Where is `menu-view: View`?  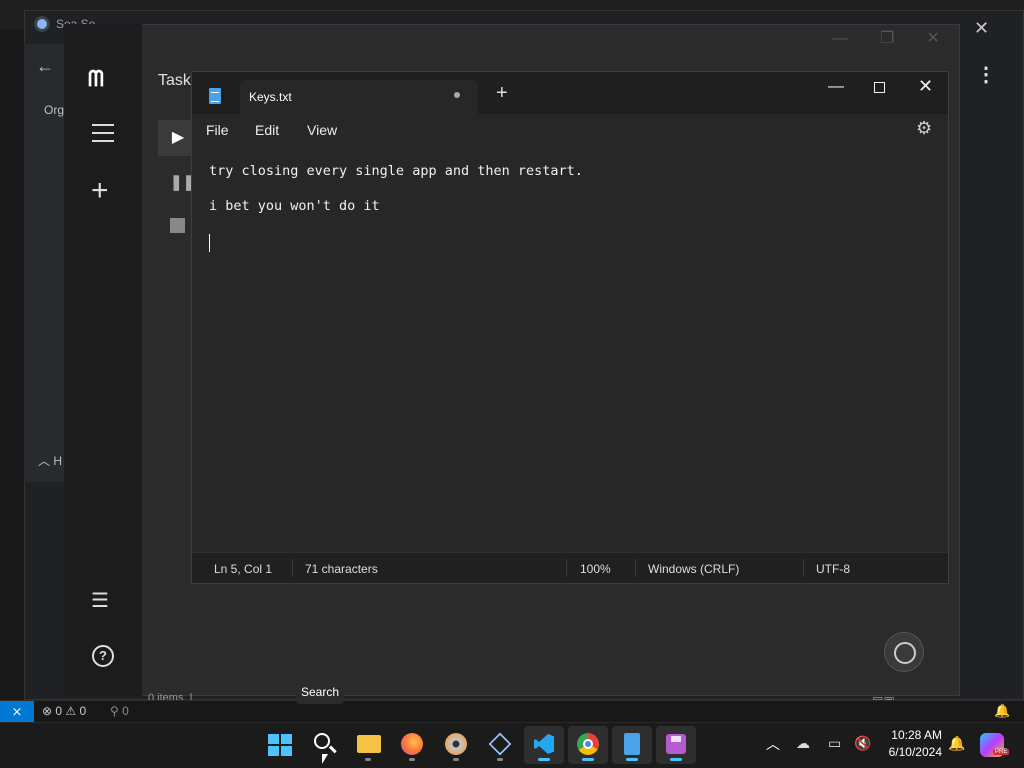 menu-view: View is located at coordinates (322, 130).